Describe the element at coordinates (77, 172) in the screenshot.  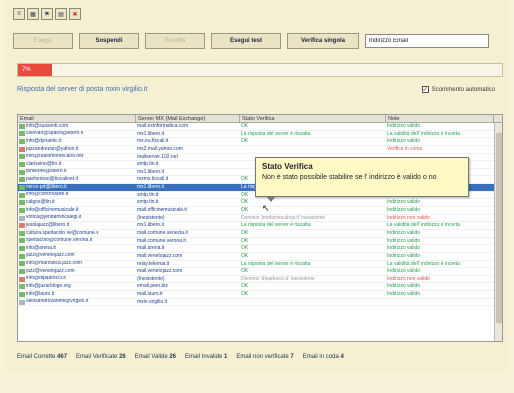
I see `cell-email: fphilebre@libero.it` at that location.